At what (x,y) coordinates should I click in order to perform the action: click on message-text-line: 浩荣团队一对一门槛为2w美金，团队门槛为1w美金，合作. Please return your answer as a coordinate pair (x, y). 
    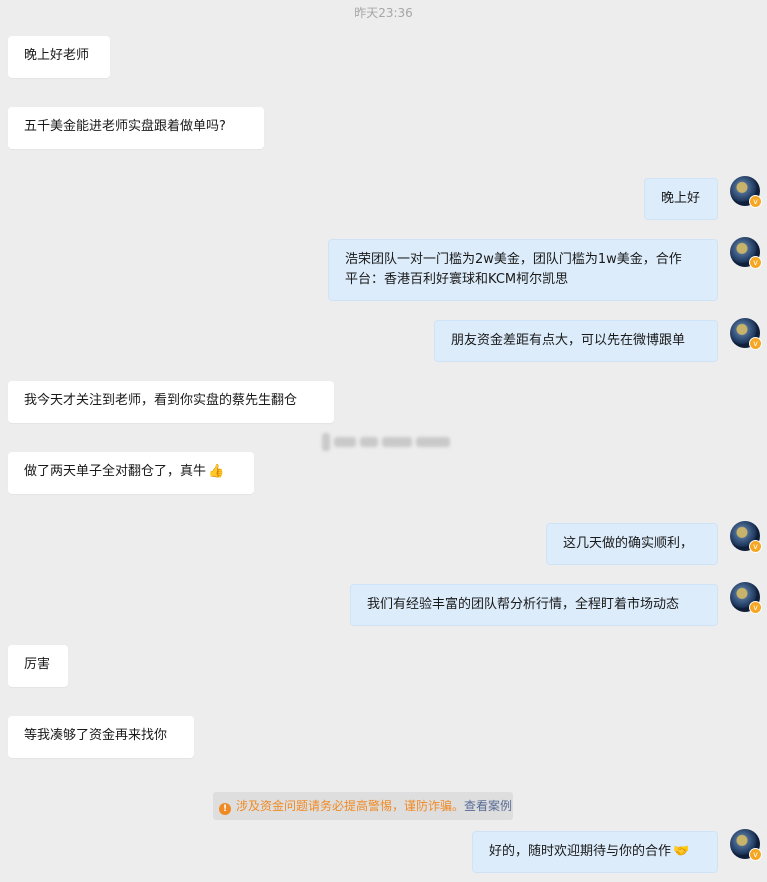
    Looking at the image, I should click on (513, 259).